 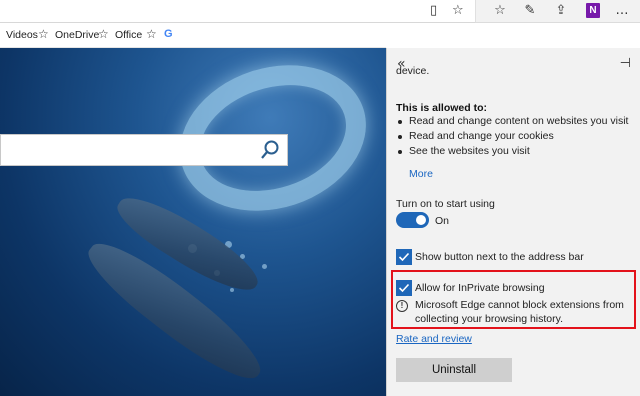 I want to click on uninstall-button: Uninstall, so click(x=454, y=370).